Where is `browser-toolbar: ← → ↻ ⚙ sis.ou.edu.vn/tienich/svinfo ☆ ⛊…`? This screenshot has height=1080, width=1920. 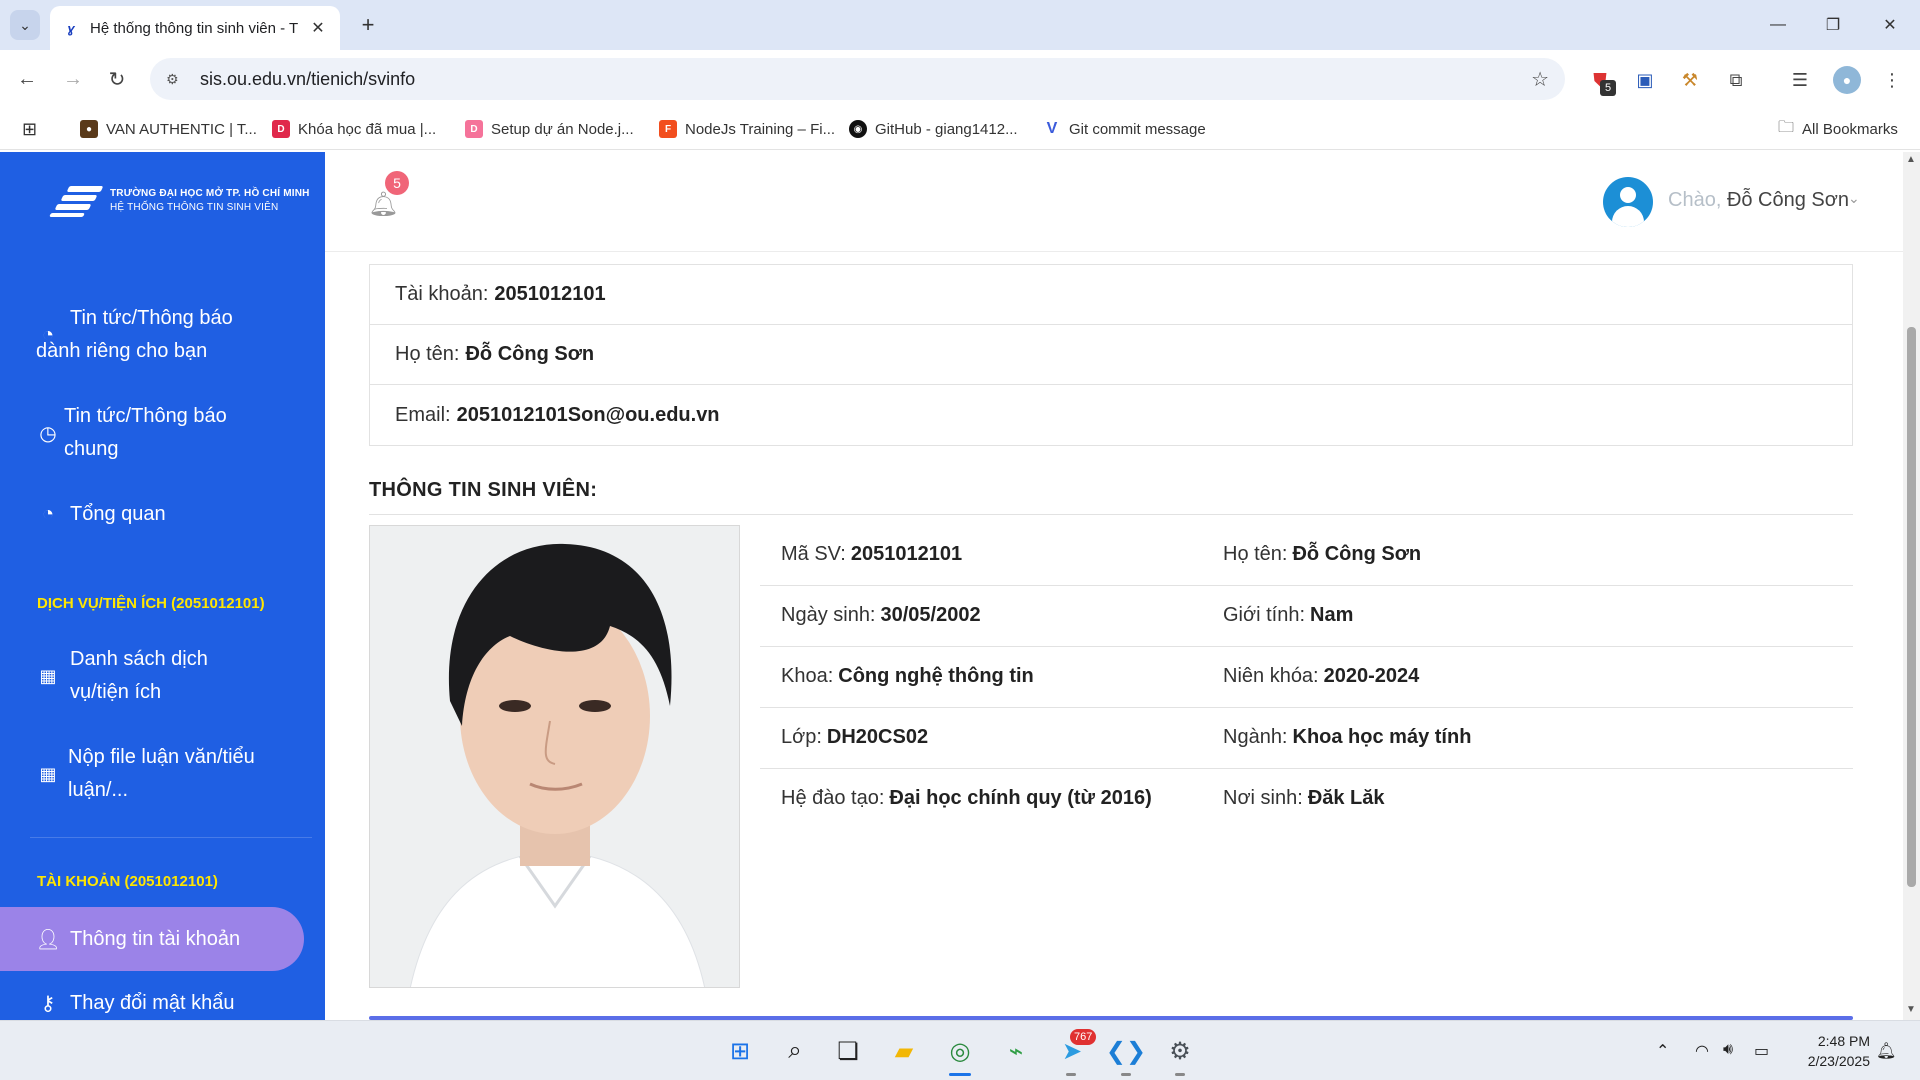
browser-toolbar: ← → ↻ ⚙ sis.ou.edu.vn/tienich/svinfo ☆ ⛊… is located at coordinates (960, 79).